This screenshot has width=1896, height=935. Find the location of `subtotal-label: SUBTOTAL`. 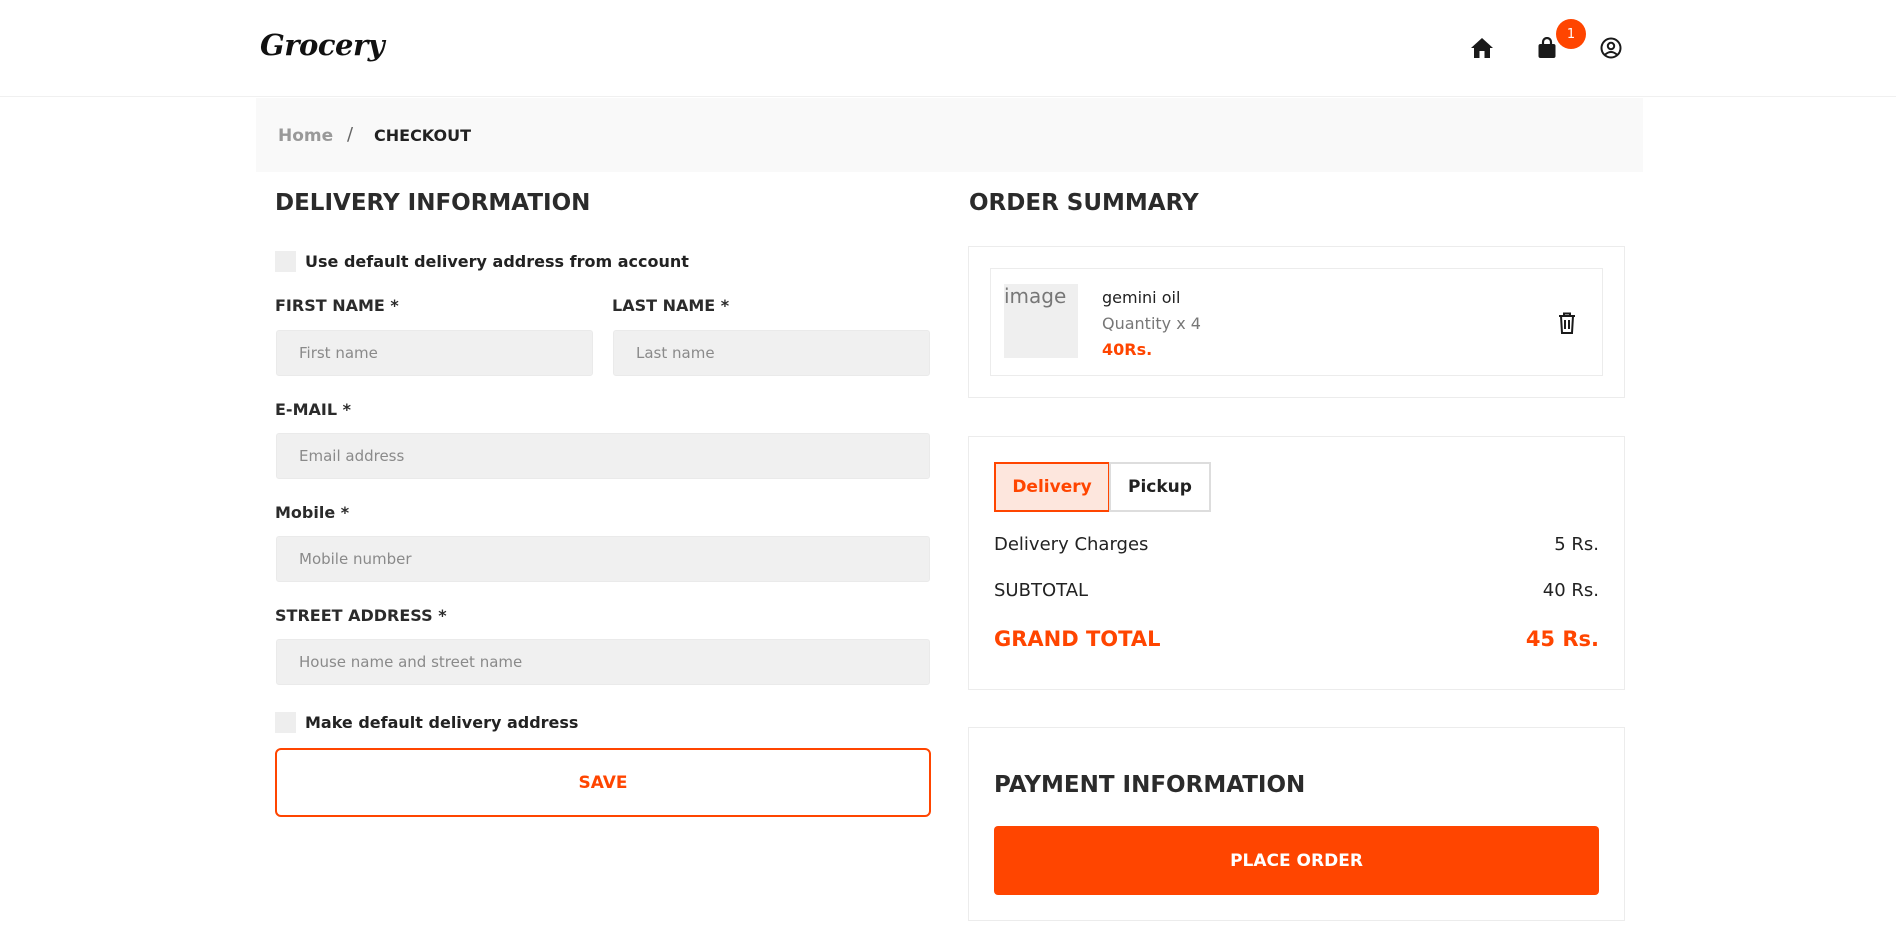

subtotal-label: SUBTOTAL is located at coordinates (1041, 590).